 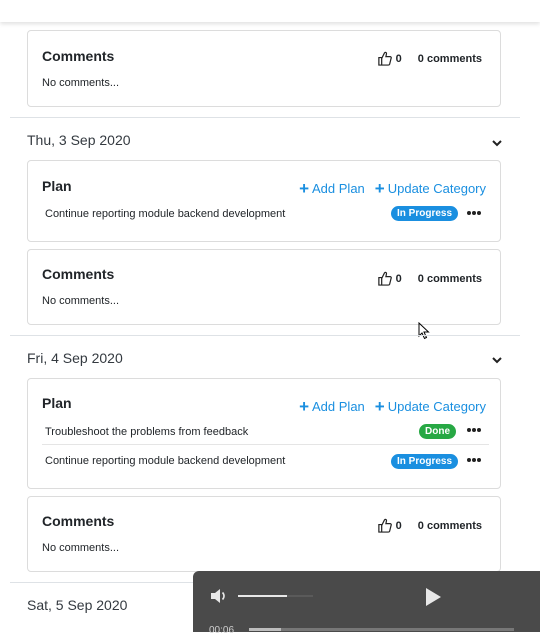 What do you see at coordinates (265, 444) in the screenshot?
I see `task-separator` at bounding box center [265, 444].